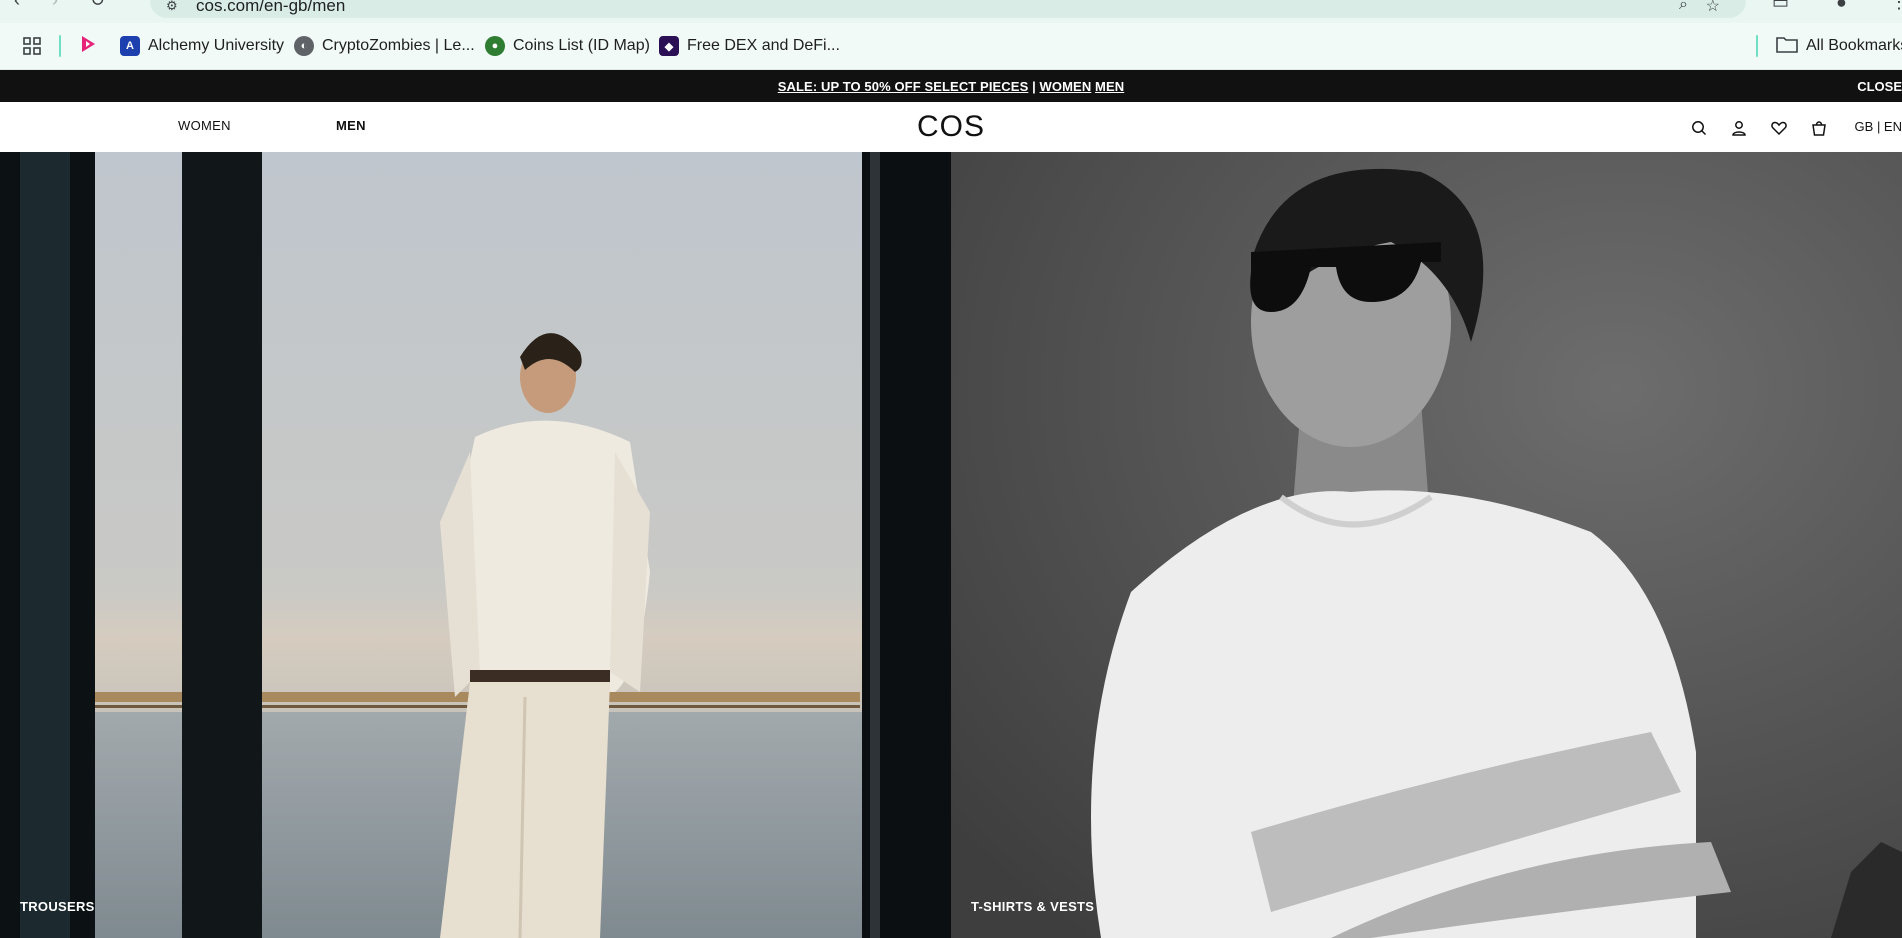 This screenshot has width=1902, height=938. What do you see at coordinates (1713, 8) in the screenshot?
I see `bookmark-star-icon: ☆` at bounding box center [1713, 8].